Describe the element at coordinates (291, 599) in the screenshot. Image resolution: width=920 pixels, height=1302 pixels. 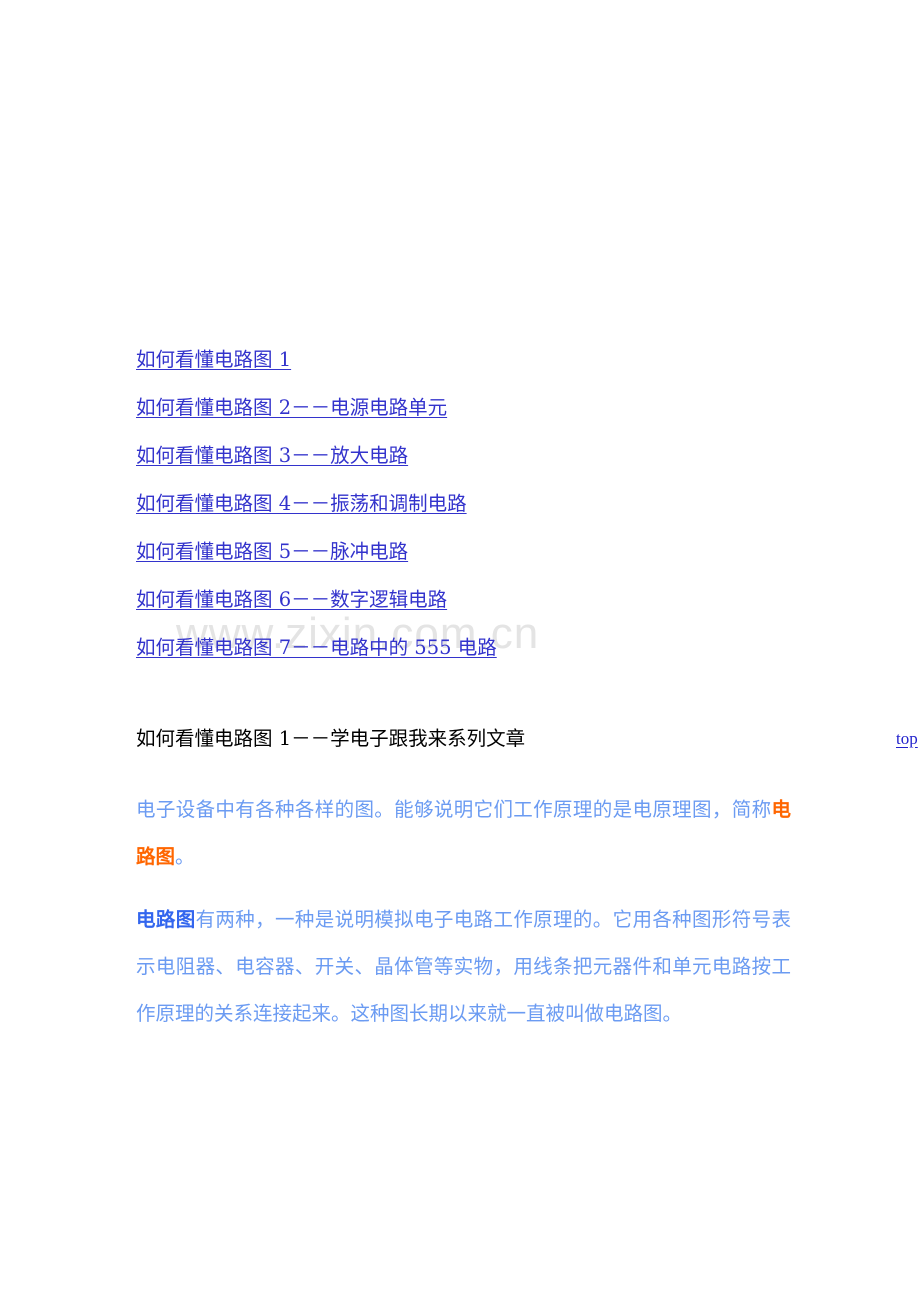
I see `toc-link-6: 如何看懂电路图 6－－数字逻辑电路` at that location.